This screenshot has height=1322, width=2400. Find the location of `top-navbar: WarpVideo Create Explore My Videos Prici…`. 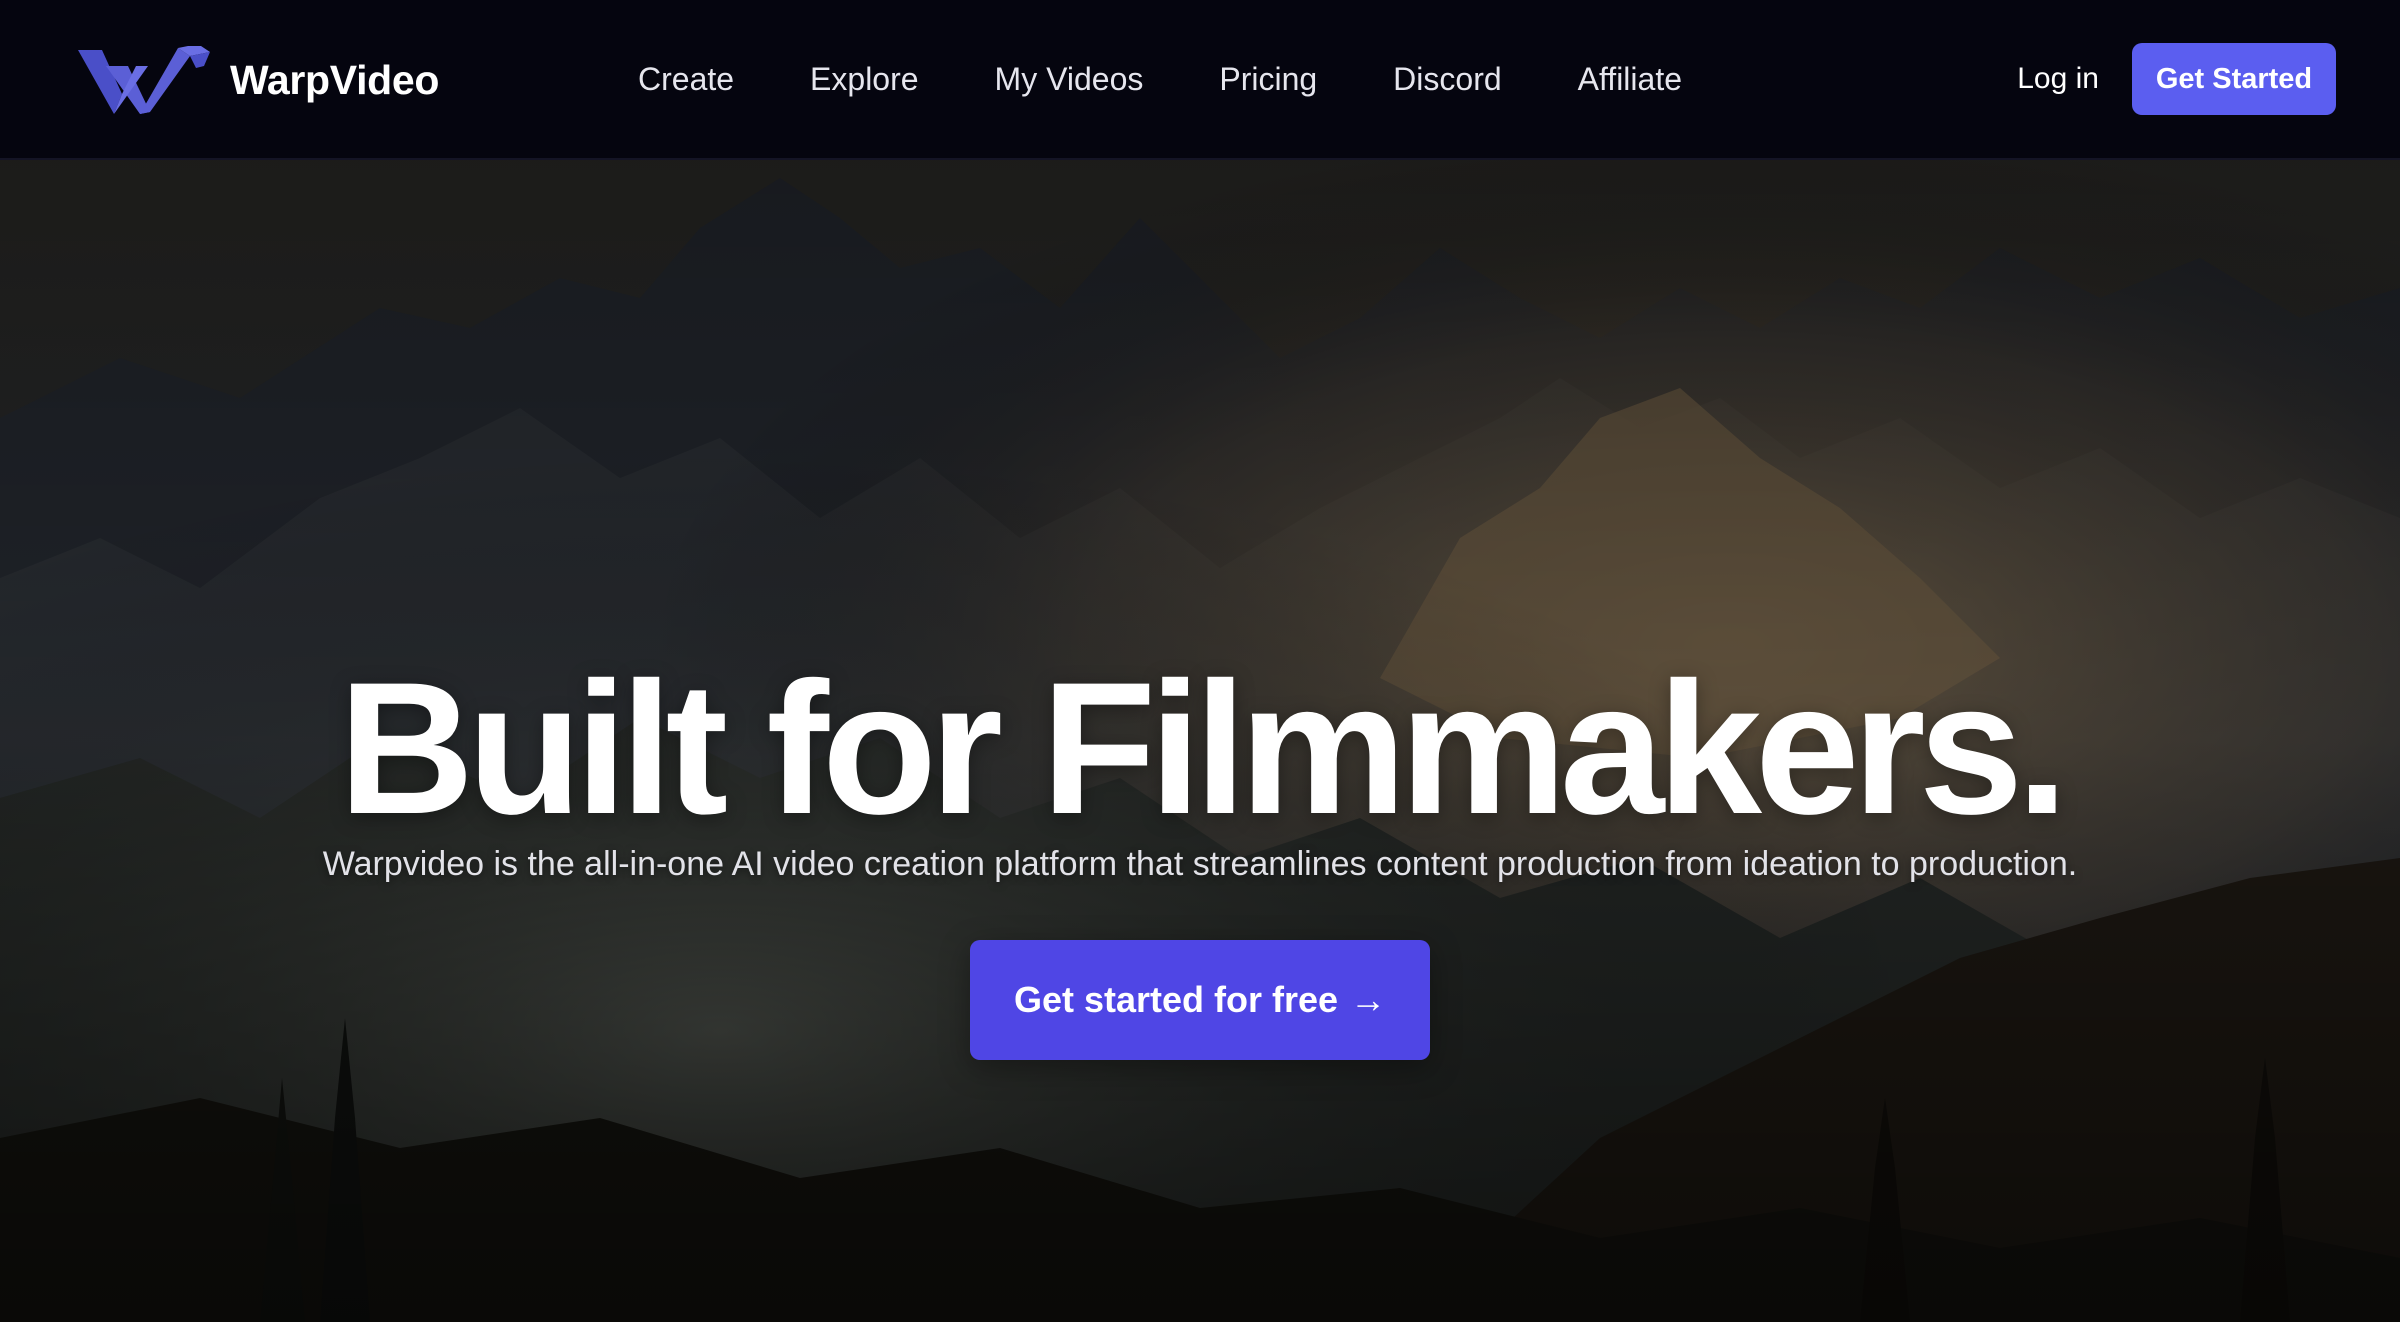

top-navbar: WarpVideo Create Explore My Videos Prici… is located at coordinates (1200, 80).